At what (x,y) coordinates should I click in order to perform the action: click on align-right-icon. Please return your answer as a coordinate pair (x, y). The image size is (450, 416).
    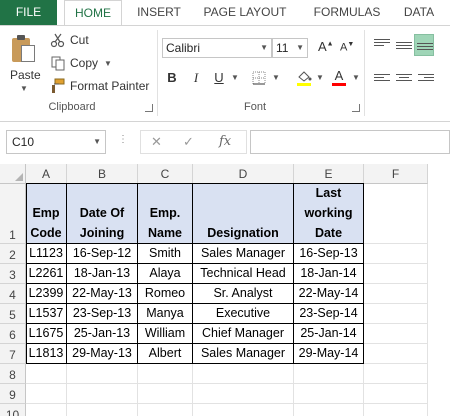
    Looking at the image, I should click on (426, 80).